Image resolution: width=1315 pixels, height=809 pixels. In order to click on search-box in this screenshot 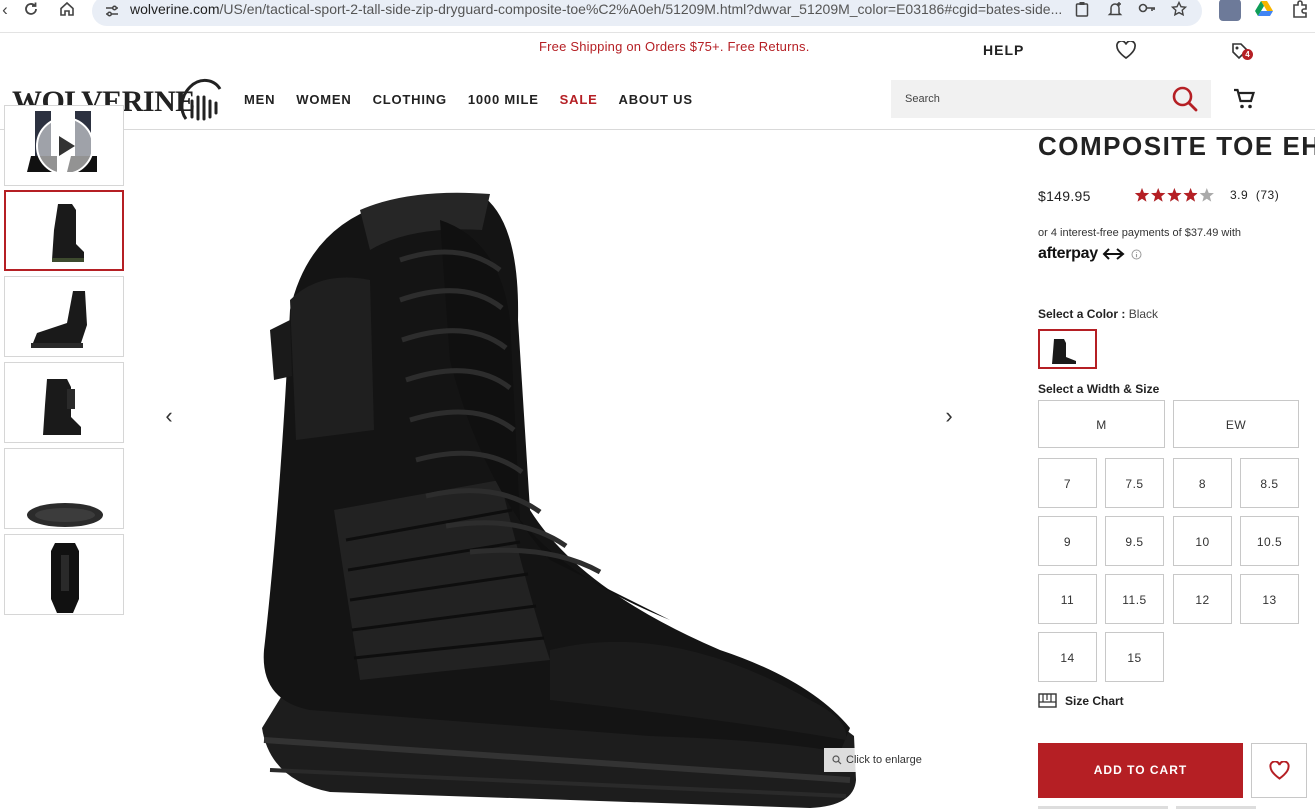, I will do `click(1051, 99)`.